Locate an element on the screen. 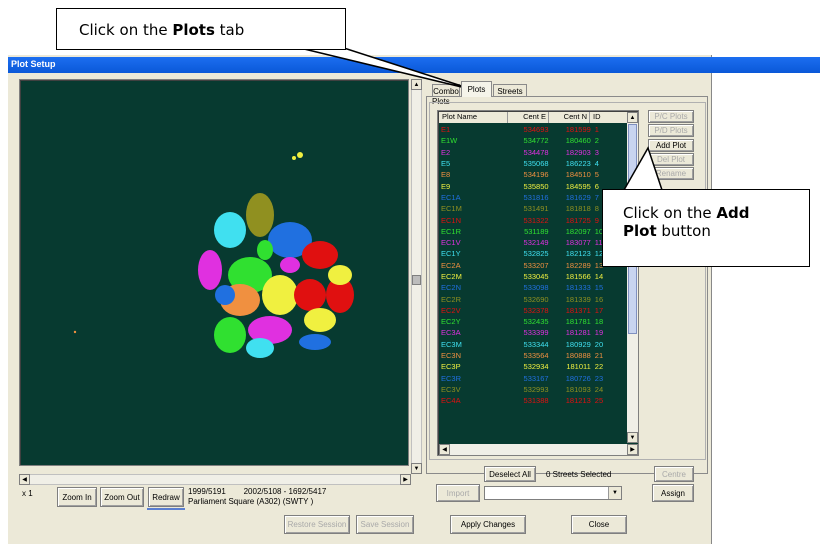 The image size is (824, 544). header-plot-name: Plot Name is located at coordinates (473, 117).